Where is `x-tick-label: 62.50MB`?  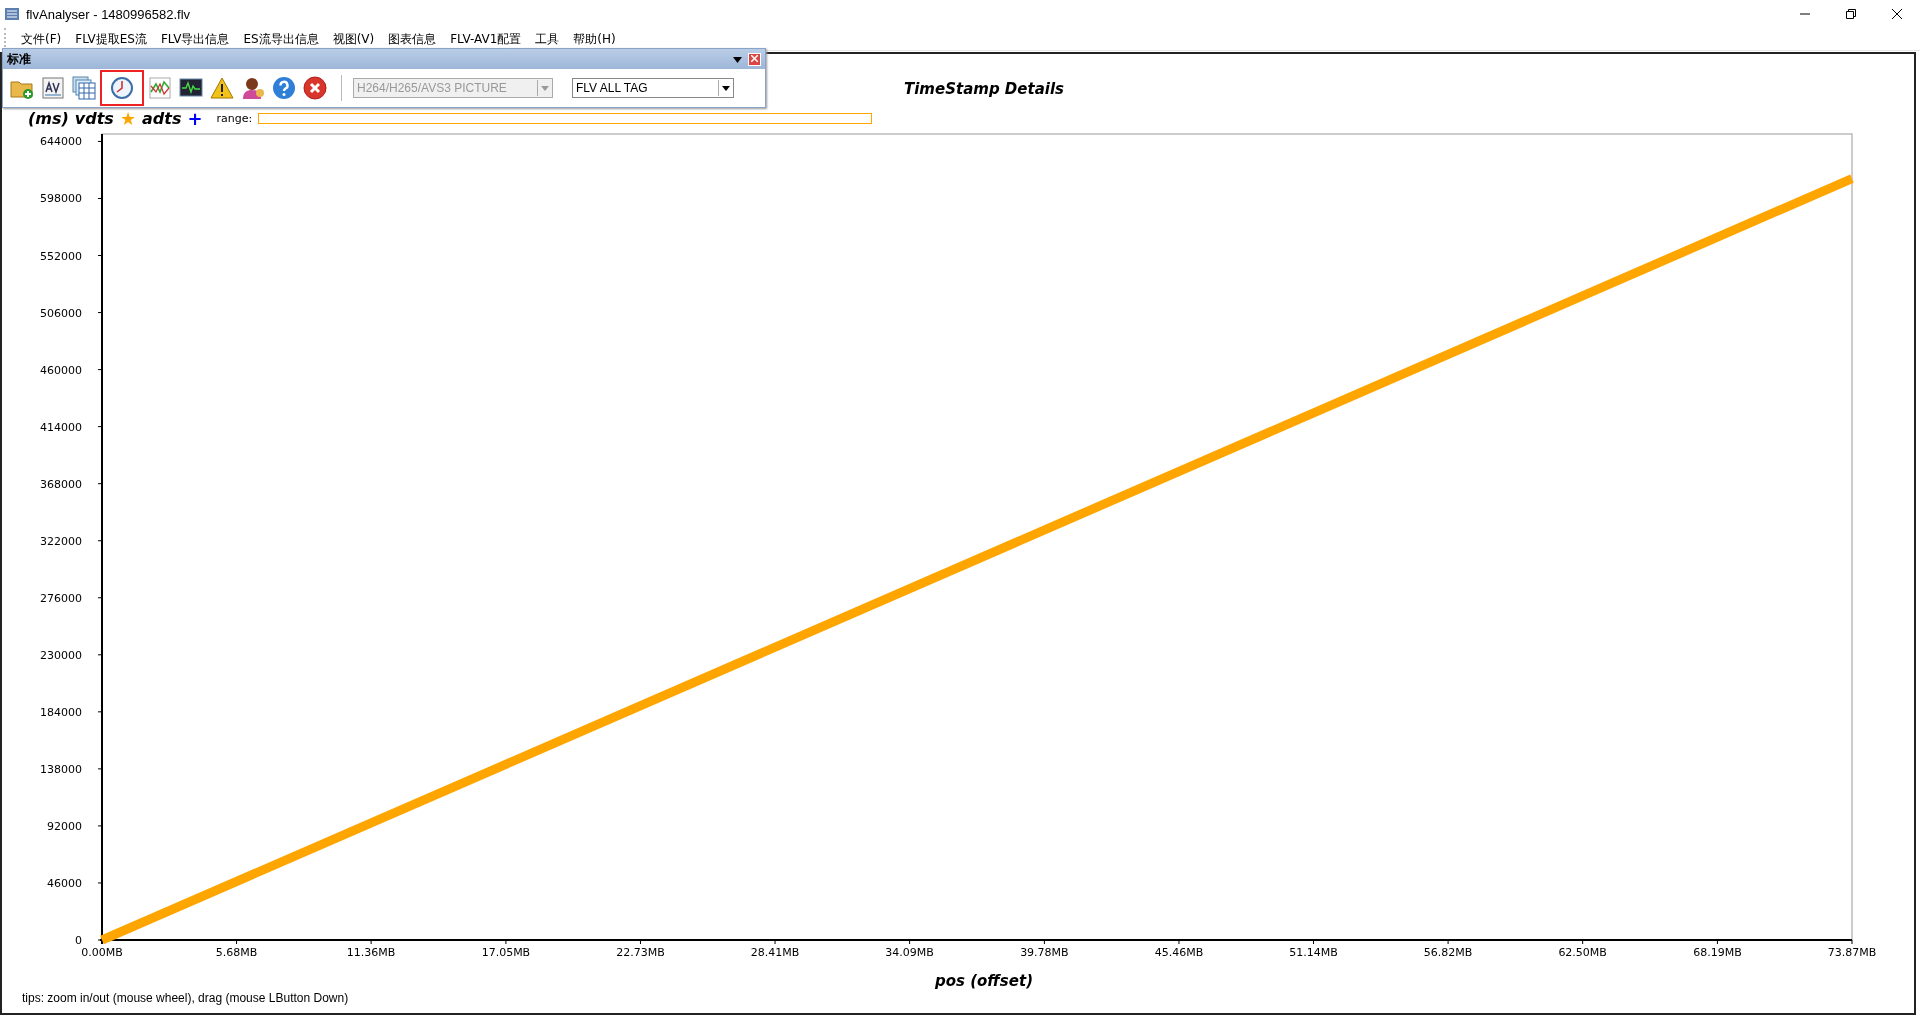 x-tick-label: 62.50MB is located at coordinates (1582, 952).